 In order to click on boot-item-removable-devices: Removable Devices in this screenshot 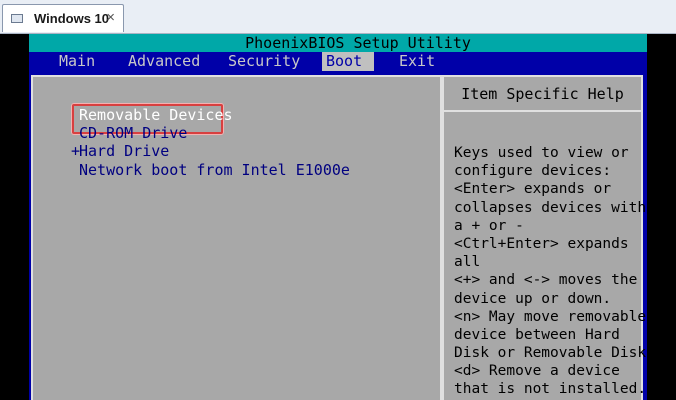, I will do `click(210, 115)`.